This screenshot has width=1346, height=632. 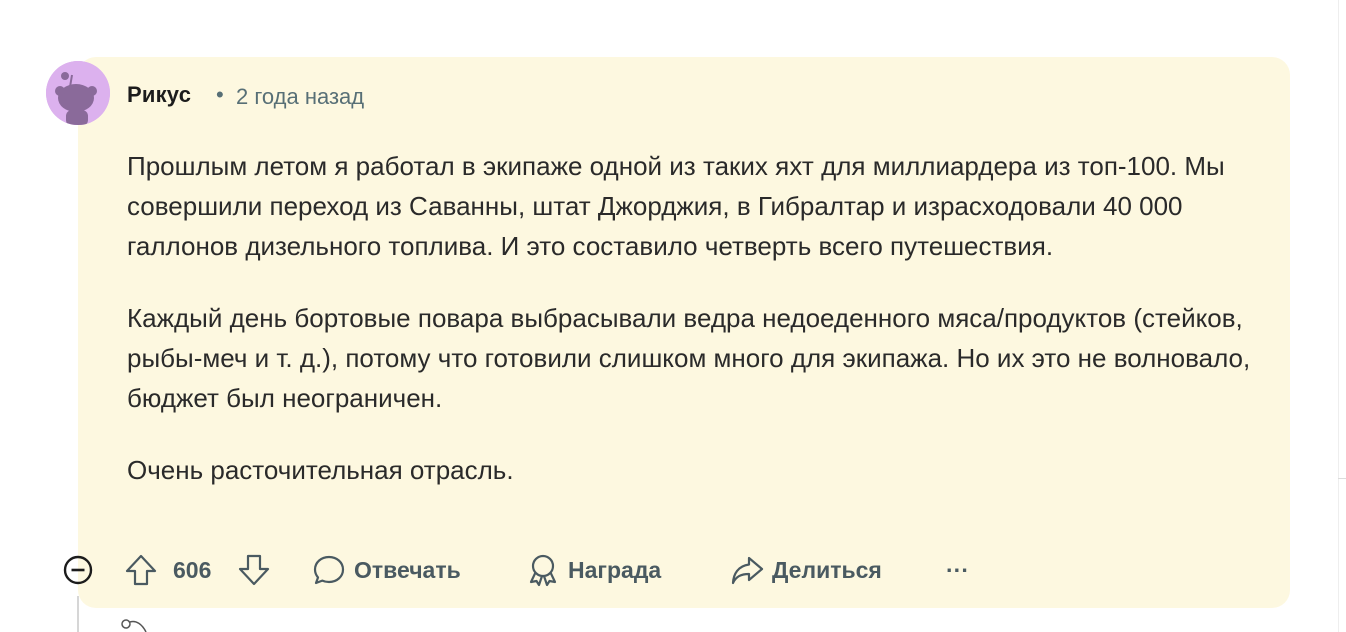 I want to click on reply-button: Отвечать, so click(x=386, y=570).